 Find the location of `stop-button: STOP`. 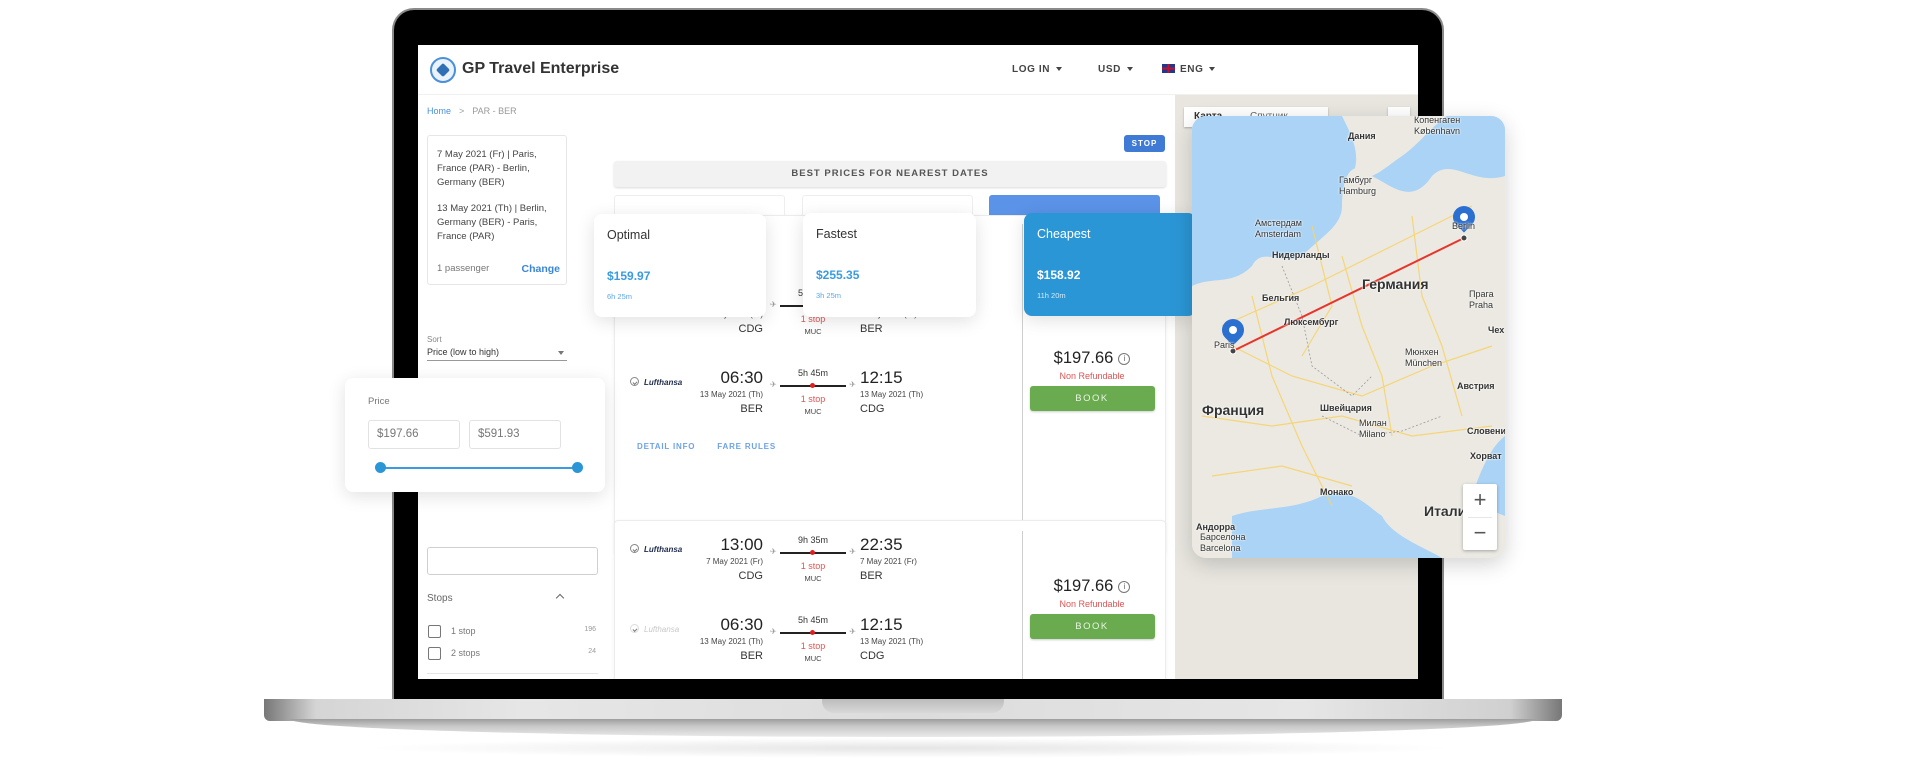

stop-button: STOP is located at coordinates (1144, 143).